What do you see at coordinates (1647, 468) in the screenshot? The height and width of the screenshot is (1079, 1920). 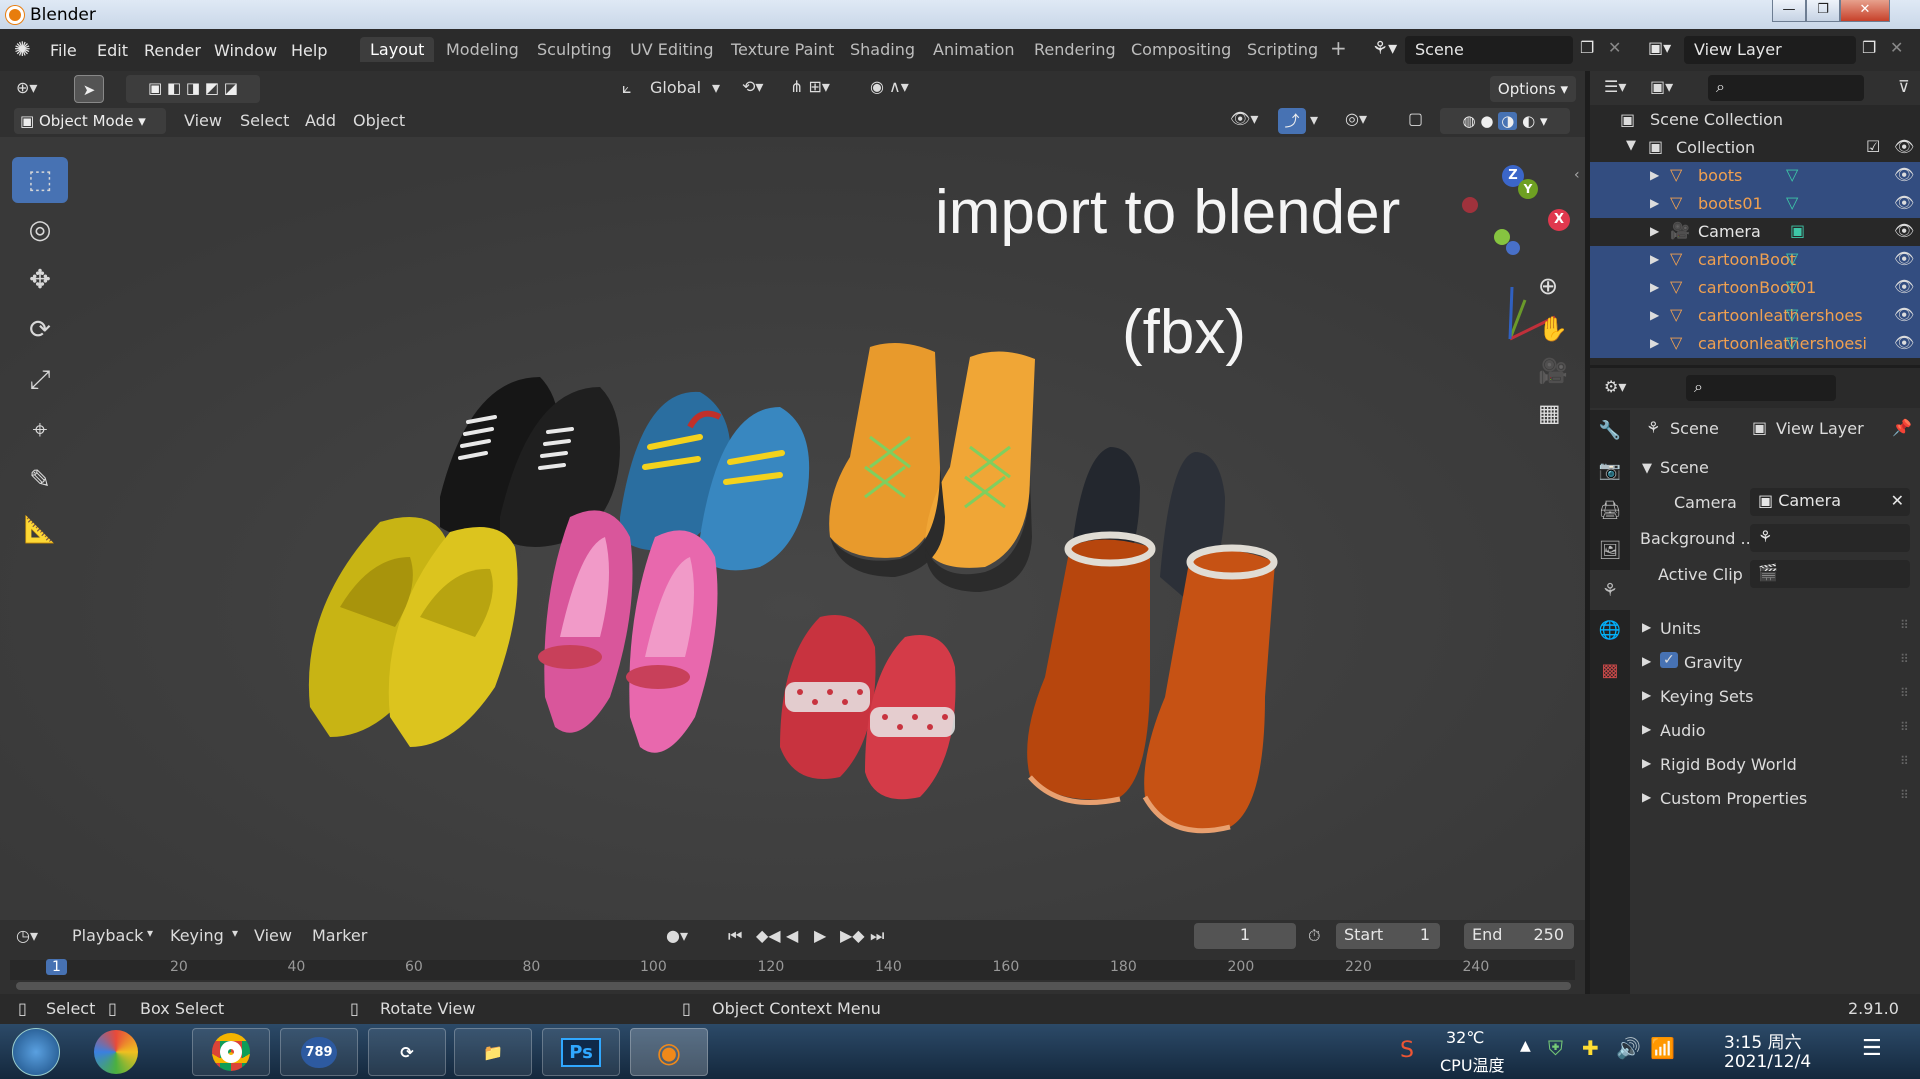 I see `scene-section-expand-icon: ▼` at bounding box center [1647, 468].